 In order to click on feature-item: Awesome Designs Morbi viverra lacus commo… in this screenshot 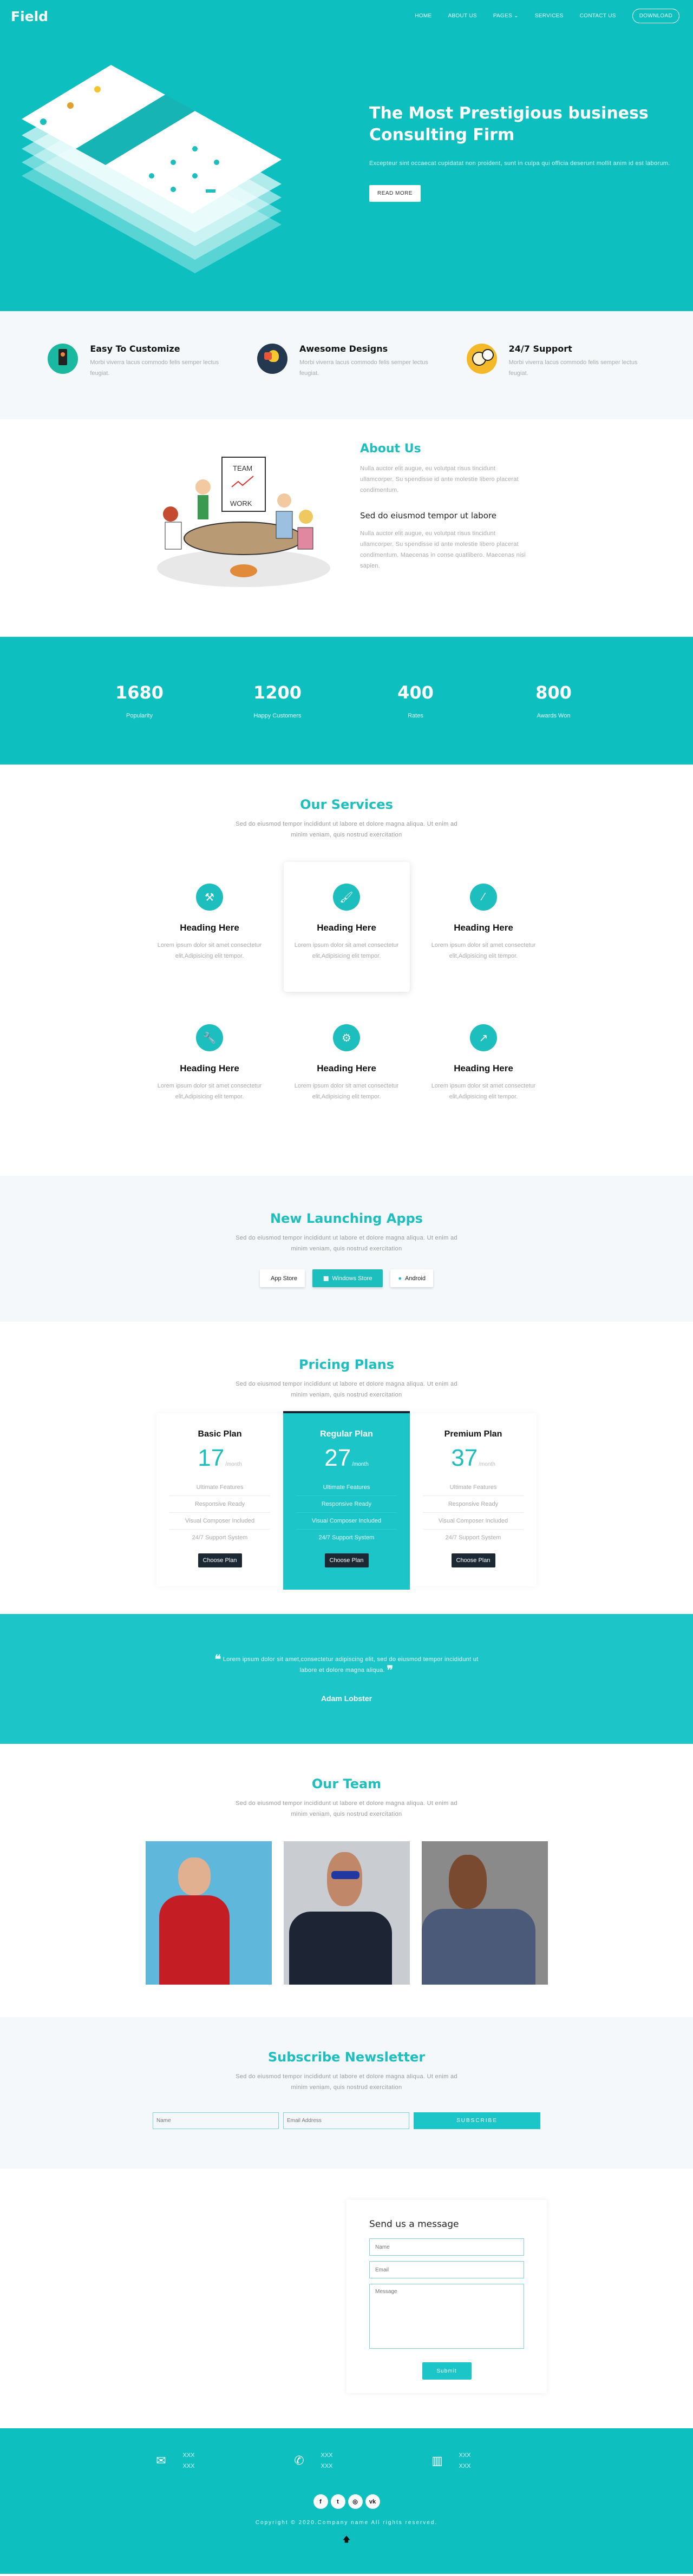, I will do `click(346, 381)`.